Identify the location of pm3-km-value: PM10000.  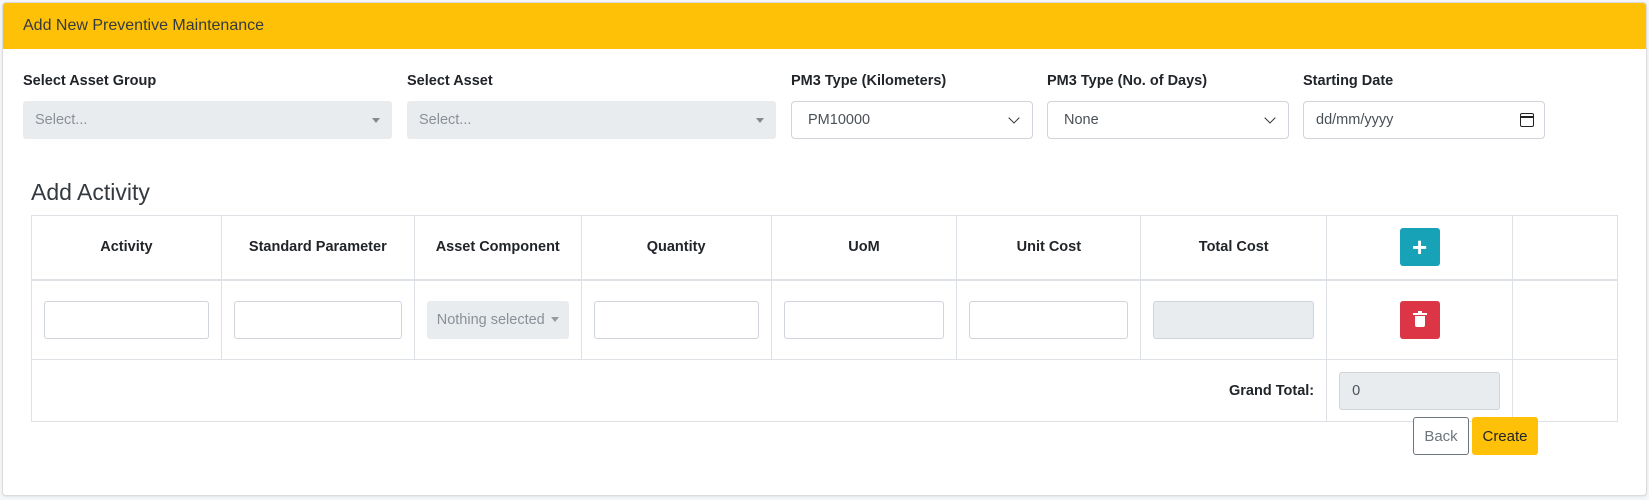
(839, 120).